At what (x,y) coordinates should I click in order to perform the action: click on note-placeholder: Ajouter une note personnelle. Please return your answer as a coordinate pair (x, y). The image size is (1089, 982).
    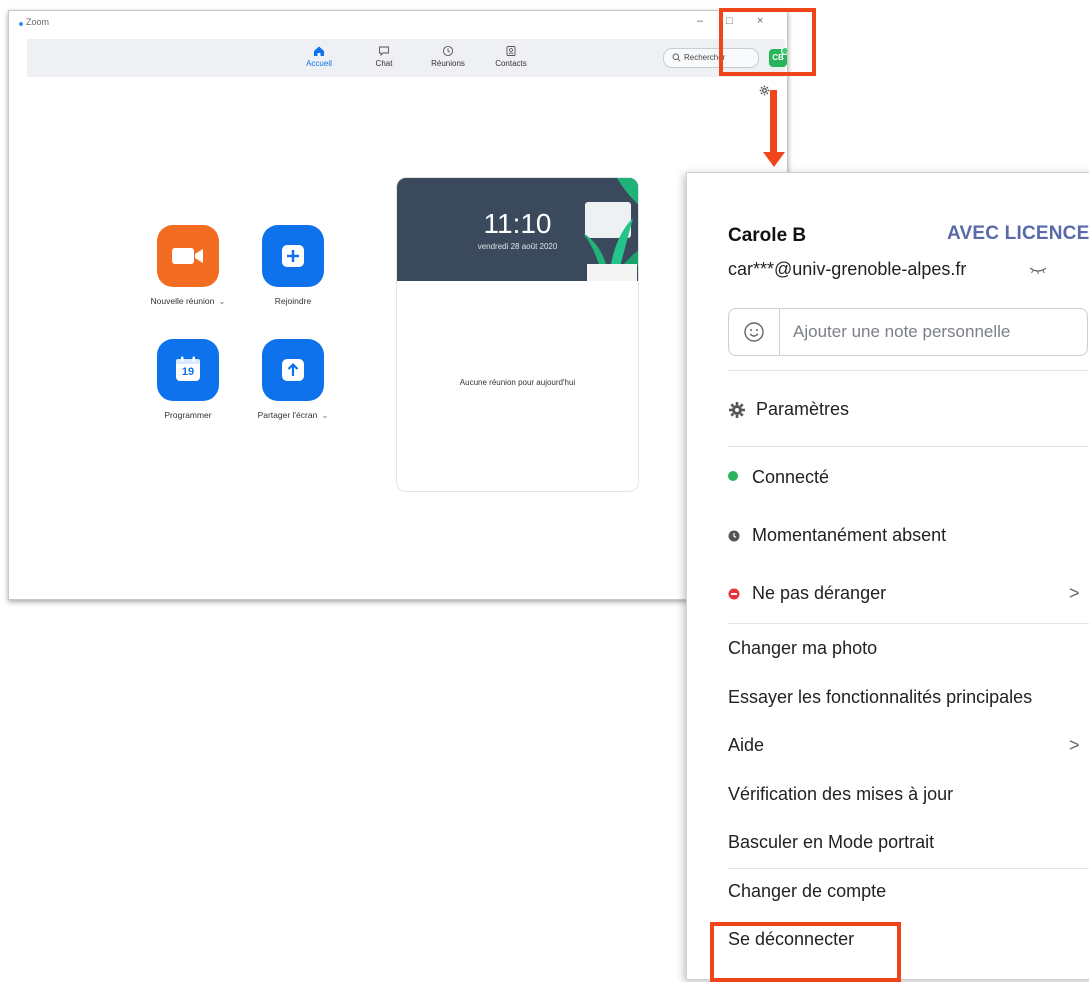
    Looking at the image, I should click on (902, 331).